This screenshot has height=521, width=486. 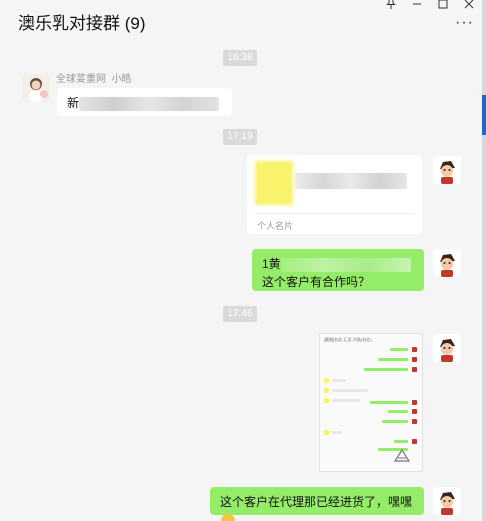 I want to click on message-bubble: 新, so click(x=144, y=102).